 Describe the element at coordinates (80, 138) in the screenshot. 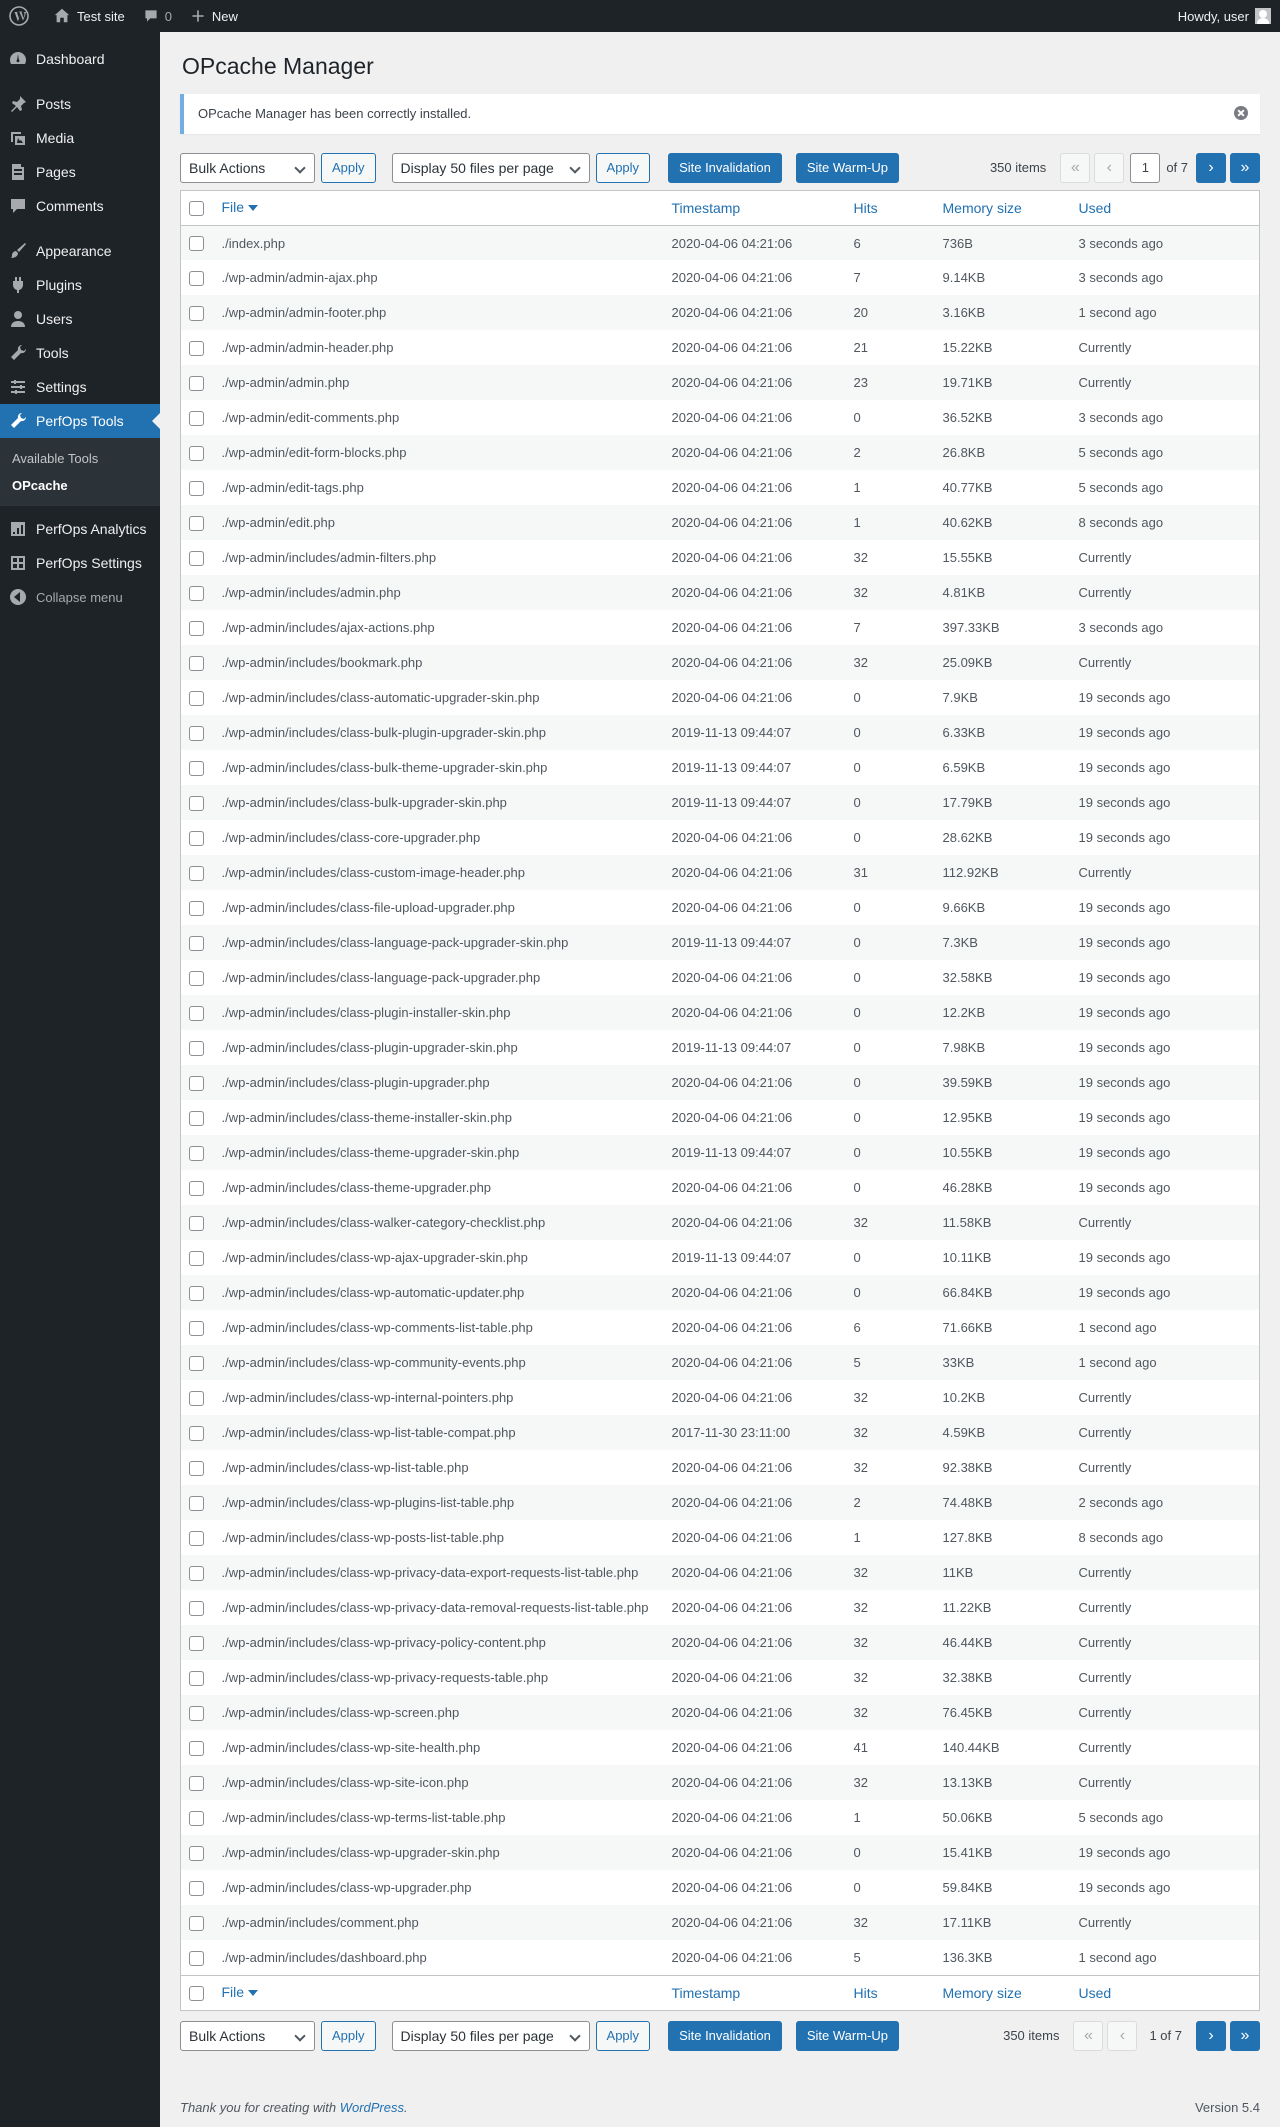

I see `sidebar-item-media: Media` at that location.